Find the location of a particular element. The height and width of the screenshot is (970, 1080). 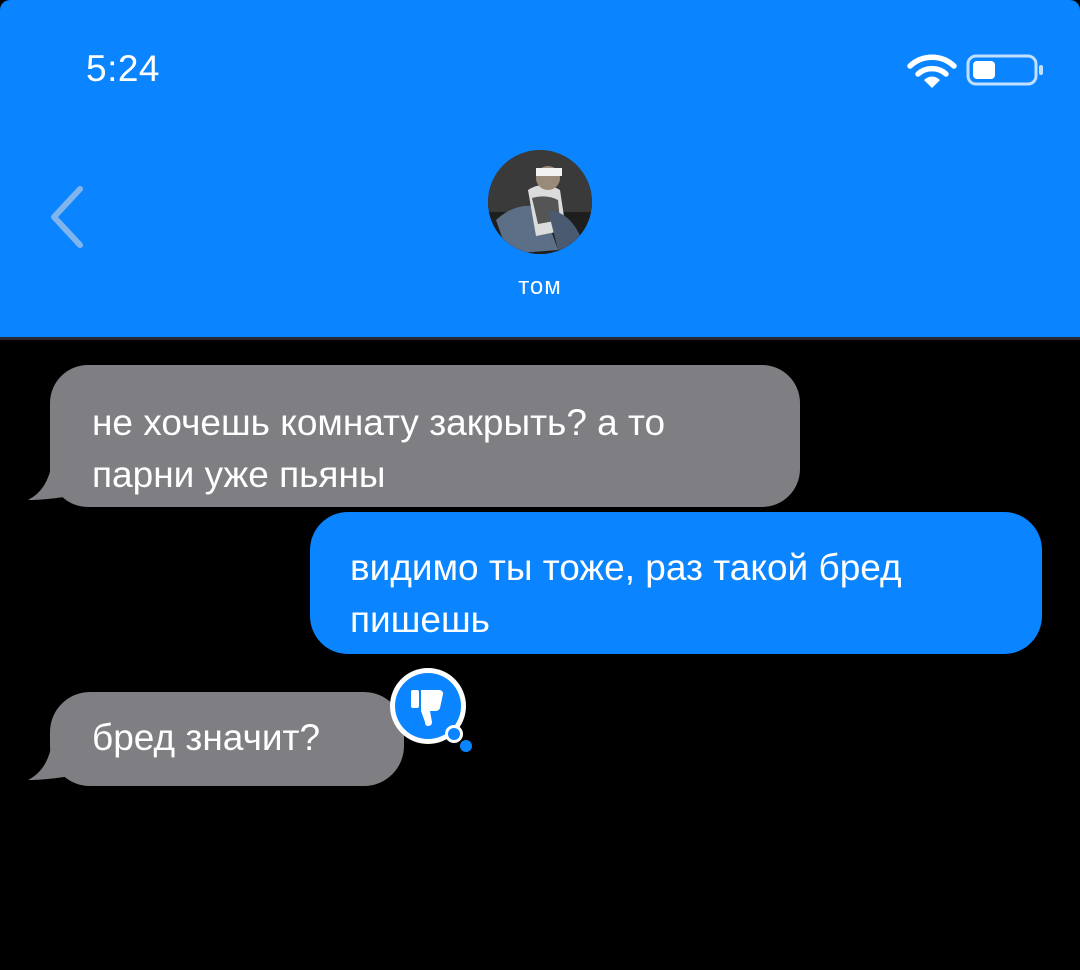

chevron-left-icon is located at coordinates (68, 217).